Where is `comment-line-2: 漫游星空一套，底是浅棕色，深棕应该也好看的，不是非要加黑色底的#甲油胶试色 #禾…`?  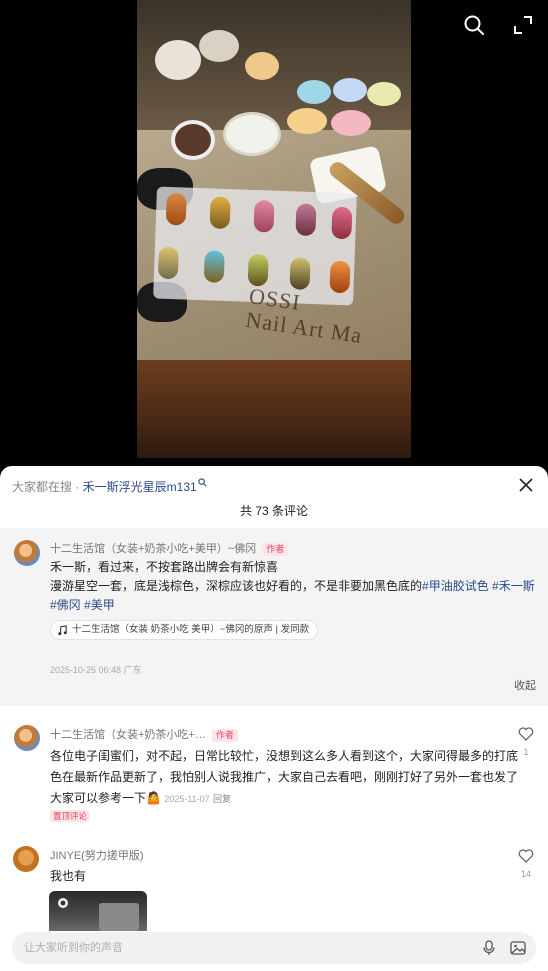
comment-line-2: 漫游星空一套，底是浅棕色，深棕应该也好看的，不是非要加黑色底的#甲油胶试色 #禾… is located at coordinates (292, 595).